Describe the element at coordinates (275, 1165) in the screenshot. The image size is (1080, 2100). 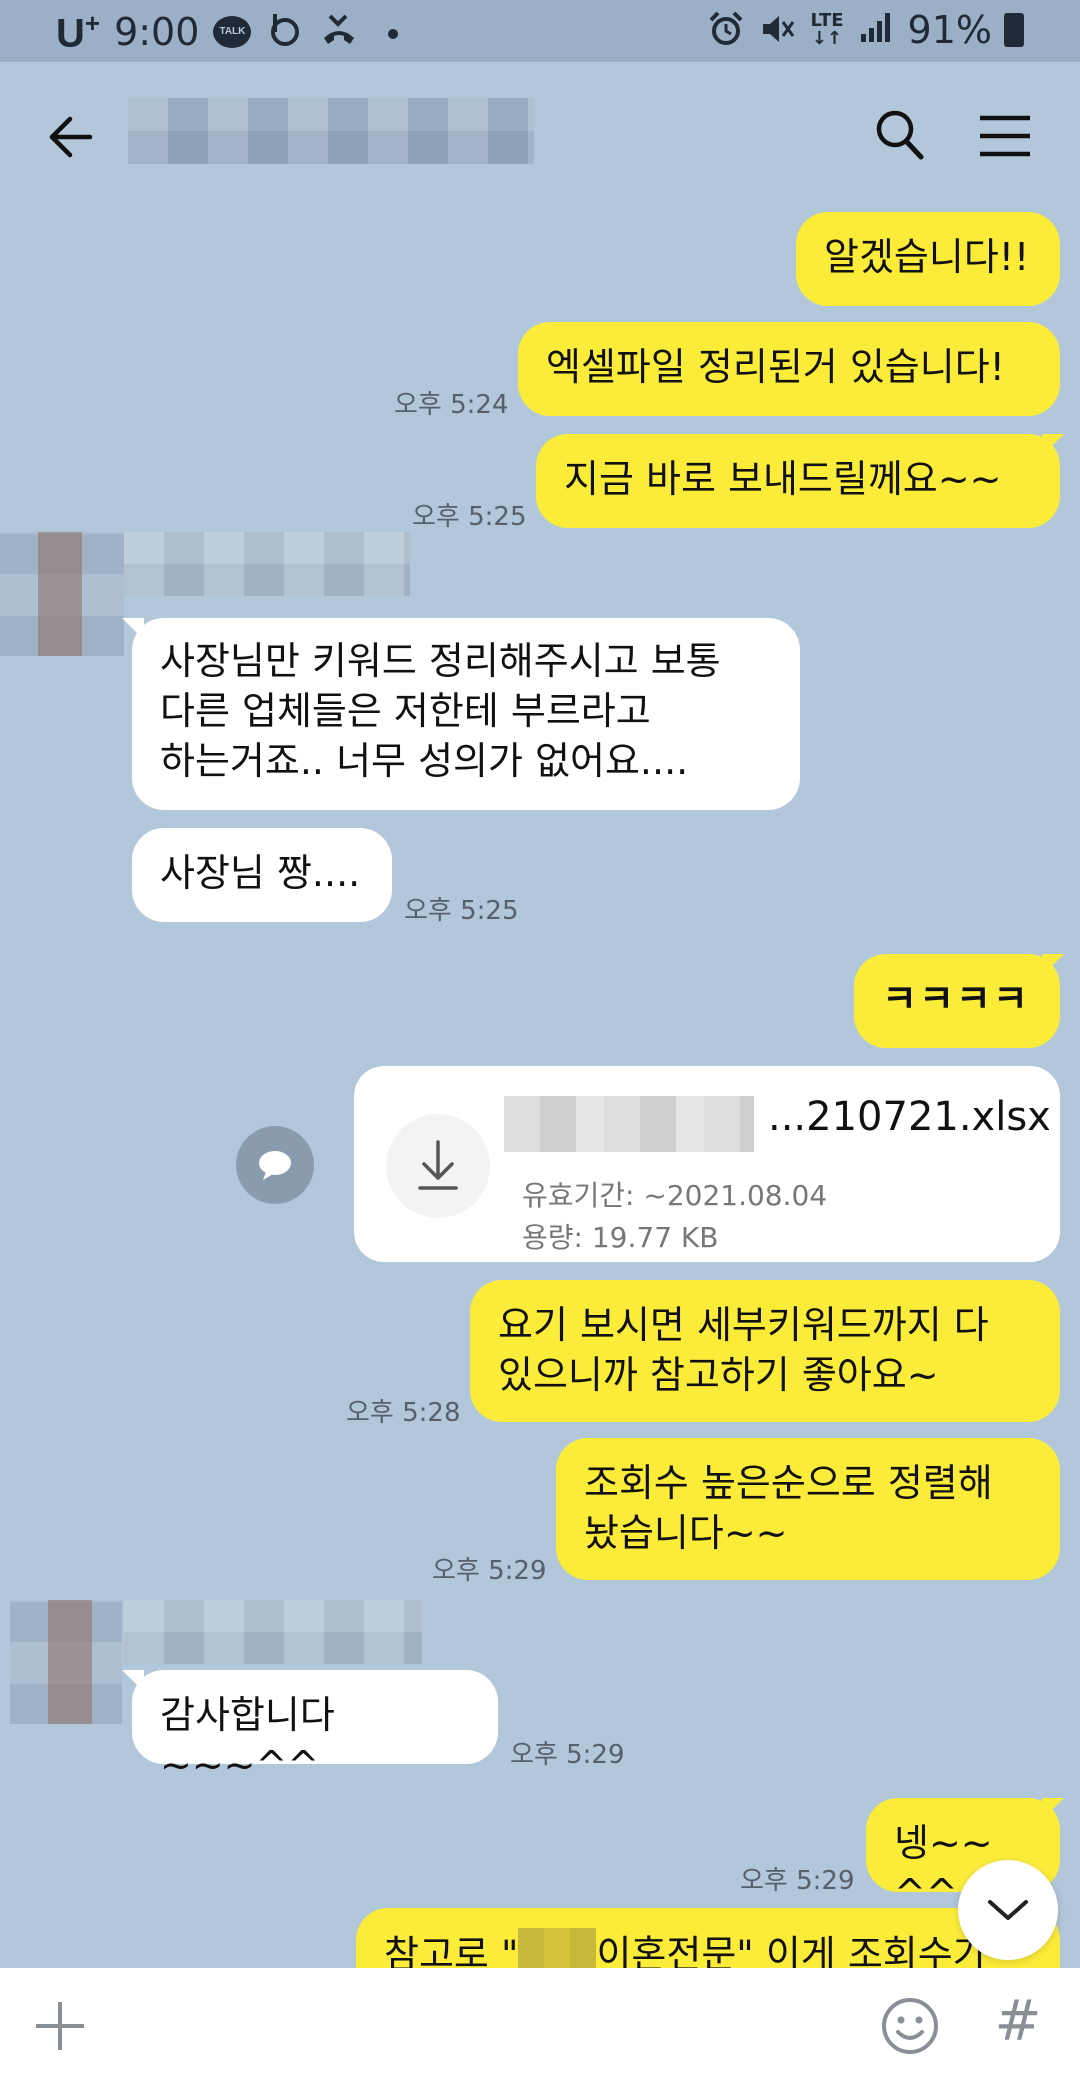
I see `share-bubble-icon` at that location.